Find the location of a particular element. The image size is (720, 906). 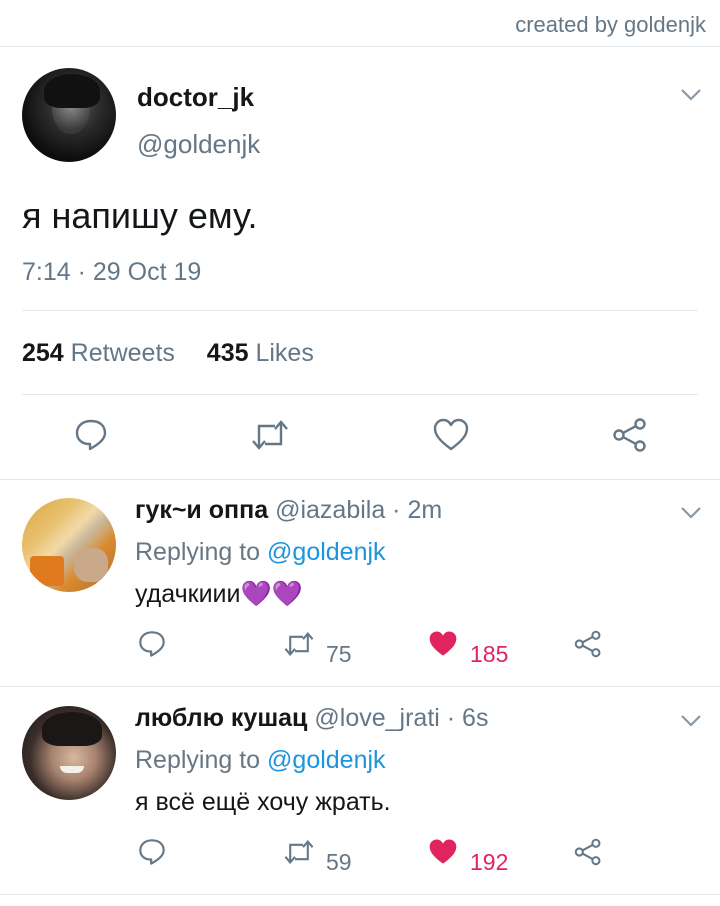

tweet-stats: 254 Retweets 435 Likes is located at coordinates (168, 353).